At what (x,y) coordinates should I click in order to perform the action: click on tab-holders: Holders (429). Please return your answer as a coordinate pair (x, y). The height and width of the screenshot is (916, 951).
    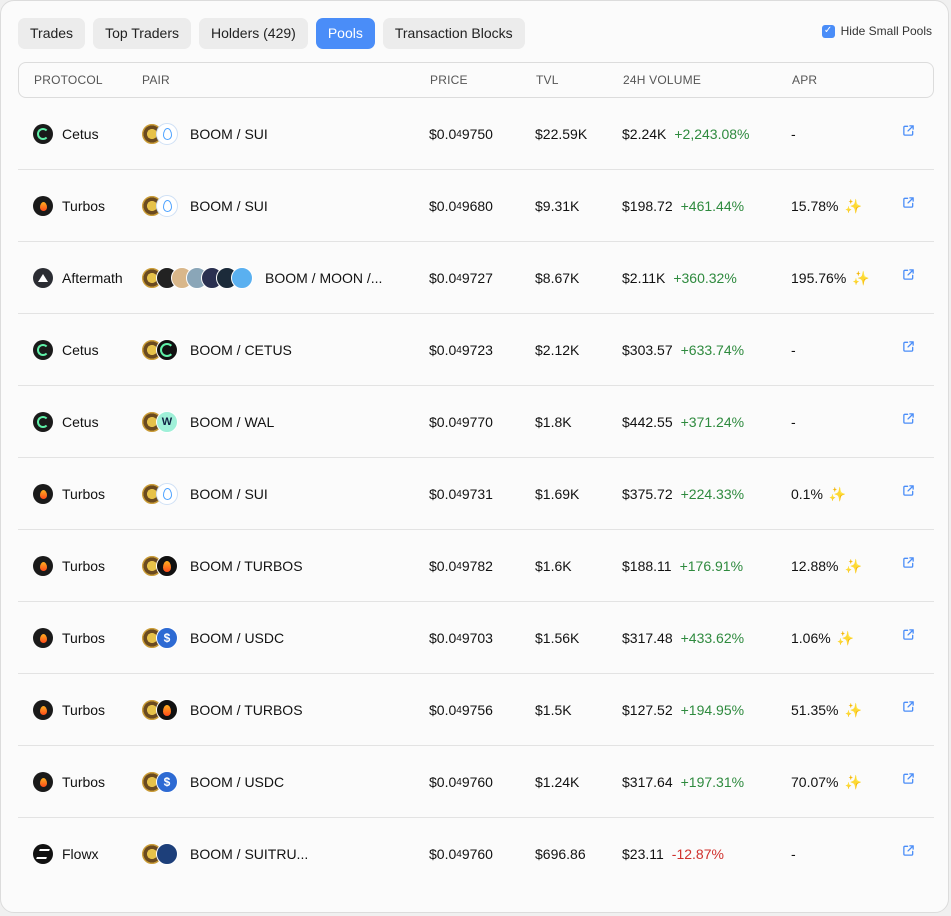
    Looking at the image, I should click on (253, 33).